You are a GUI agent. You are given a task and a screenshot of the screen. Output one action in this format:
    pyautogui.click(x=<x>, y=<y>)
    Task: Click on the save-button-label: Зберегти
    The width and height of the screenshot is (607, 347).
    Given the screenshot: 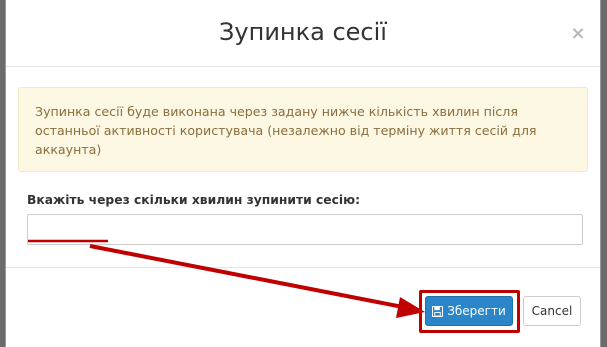 What is the action you would take?
    pyautogui.click(x=476, y=311)
    